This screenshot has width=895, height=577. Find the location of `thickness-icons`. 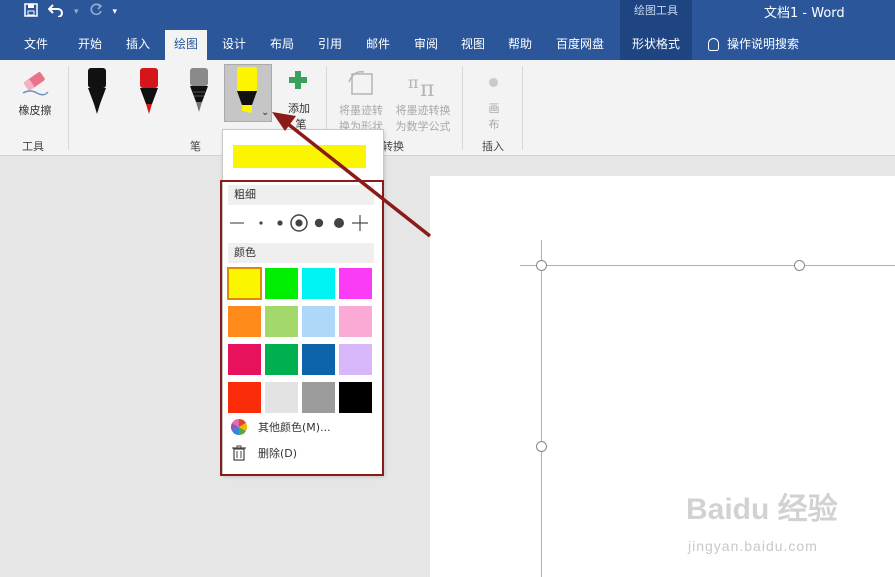

thickness-icons is located at coordinates (299, 223).